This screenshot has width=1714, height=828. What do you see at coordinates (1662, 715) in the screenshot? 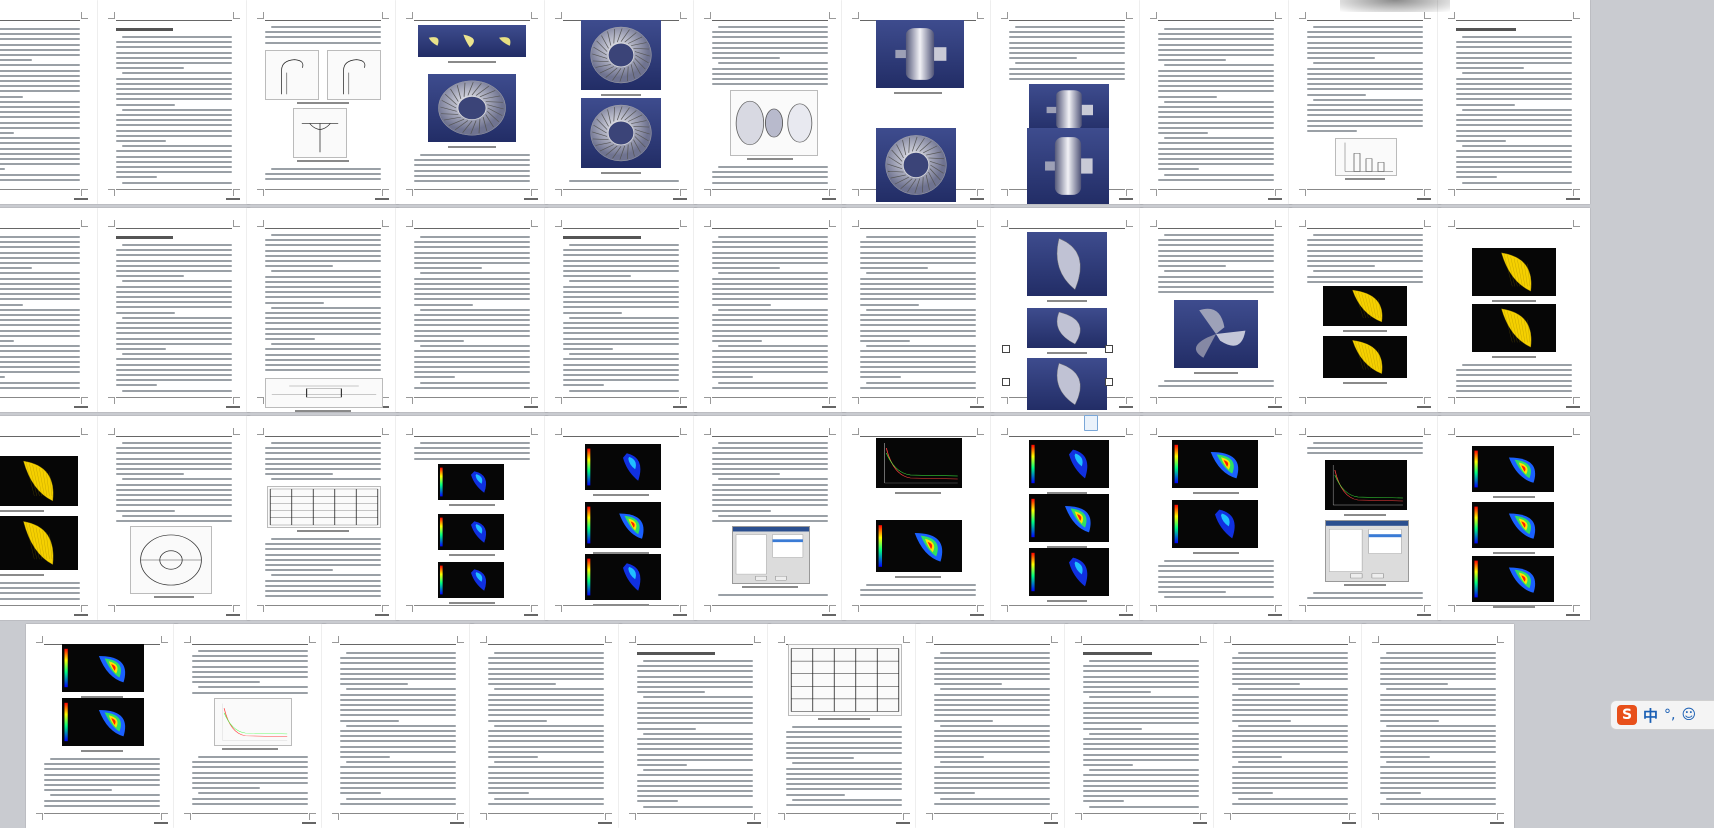
I see `ime-toolbar: S 中 °, ☺` at bounding box center [1662, 715].